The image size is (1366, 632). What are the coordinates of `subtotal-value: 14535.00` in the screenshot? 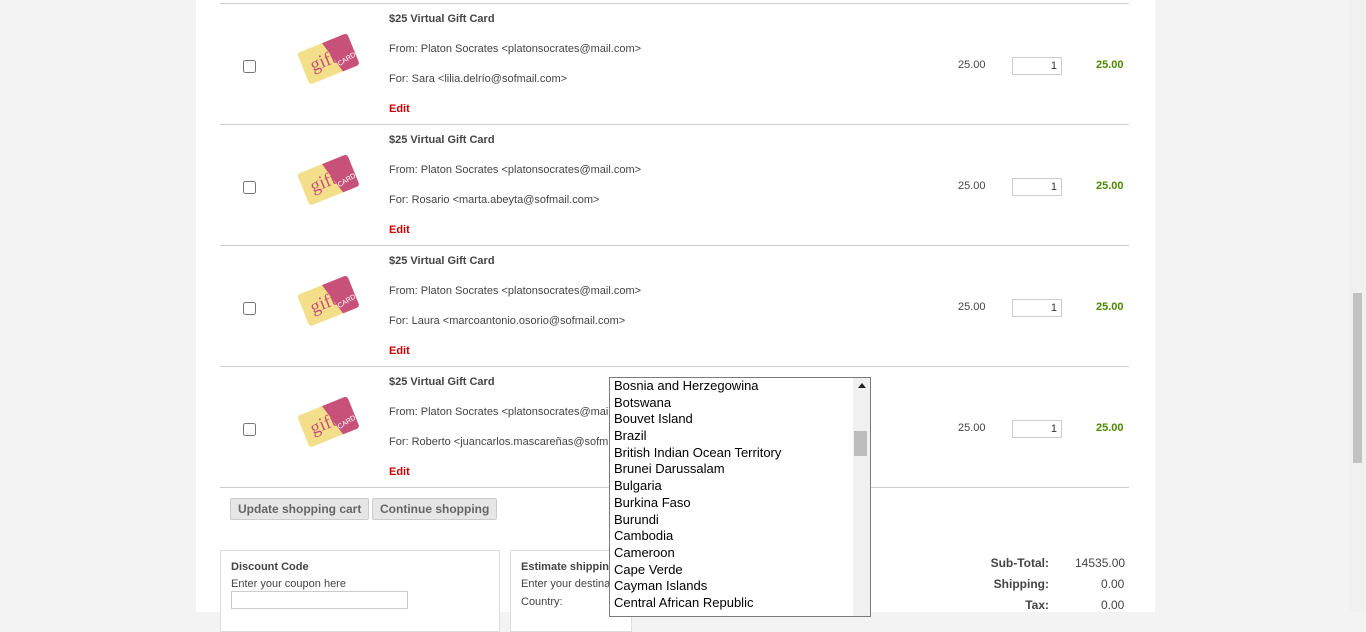 It's located at (1100, 563).